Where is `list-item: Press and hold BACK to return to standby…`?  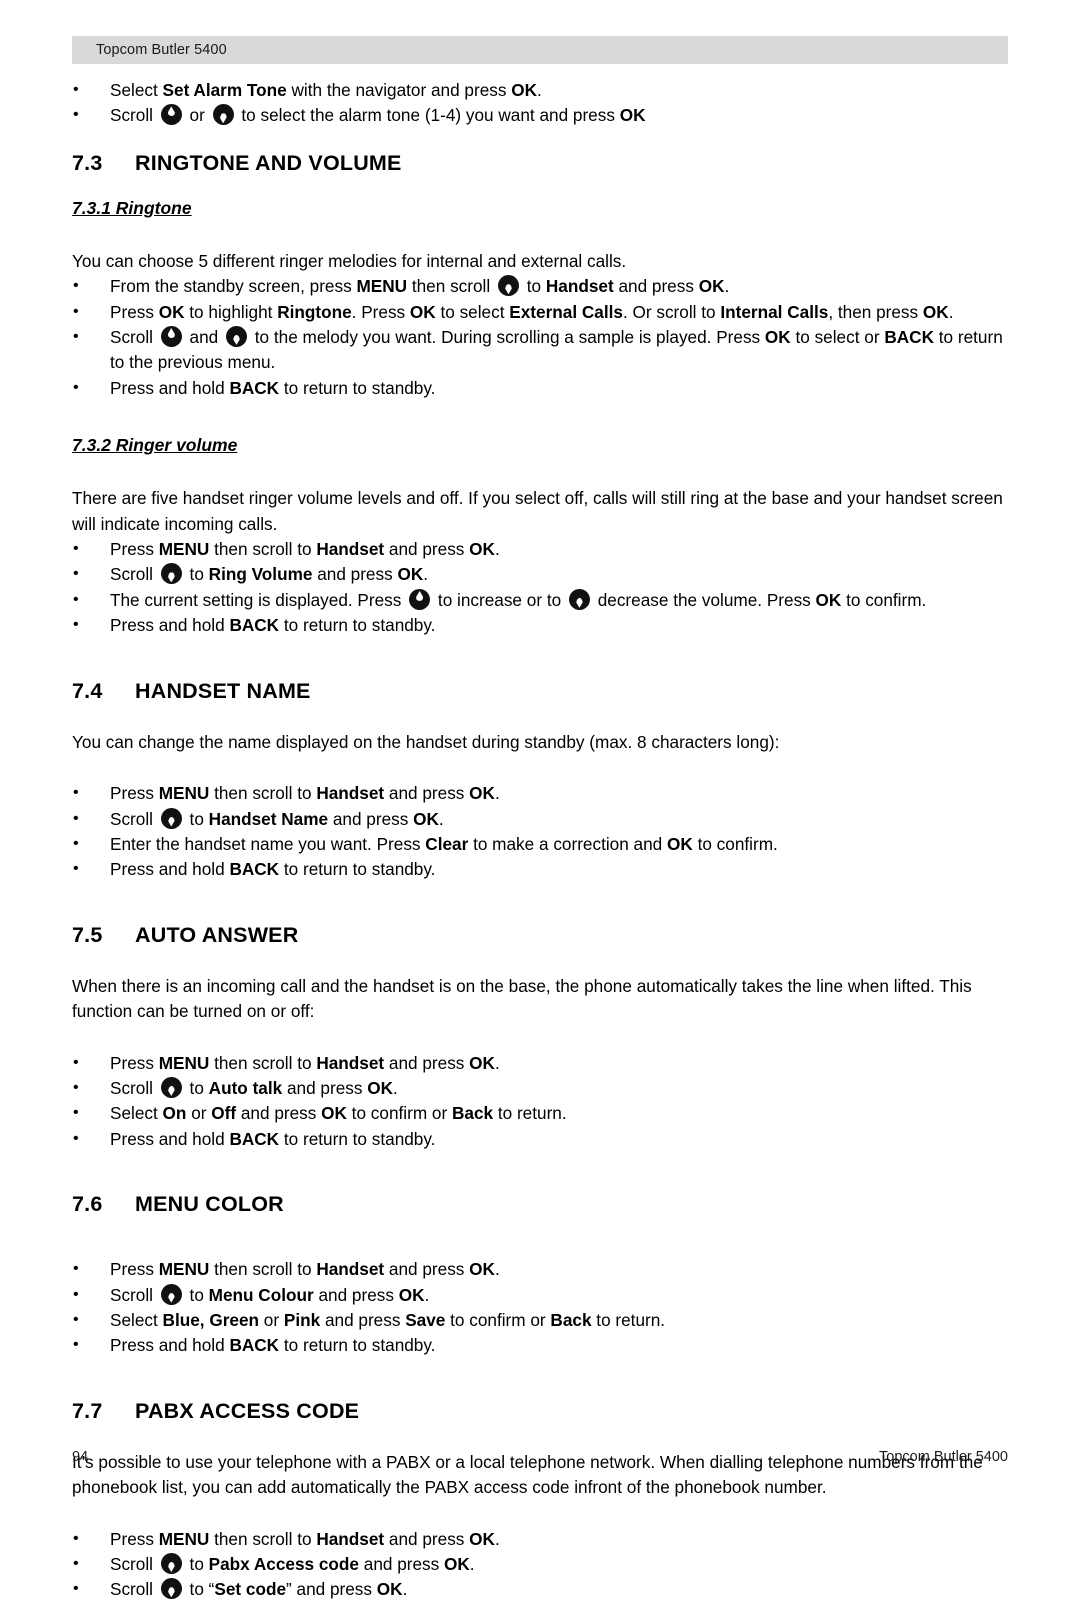 list-item: Press and hold BACK to return to standby… is located at coordinates (540, 1345).